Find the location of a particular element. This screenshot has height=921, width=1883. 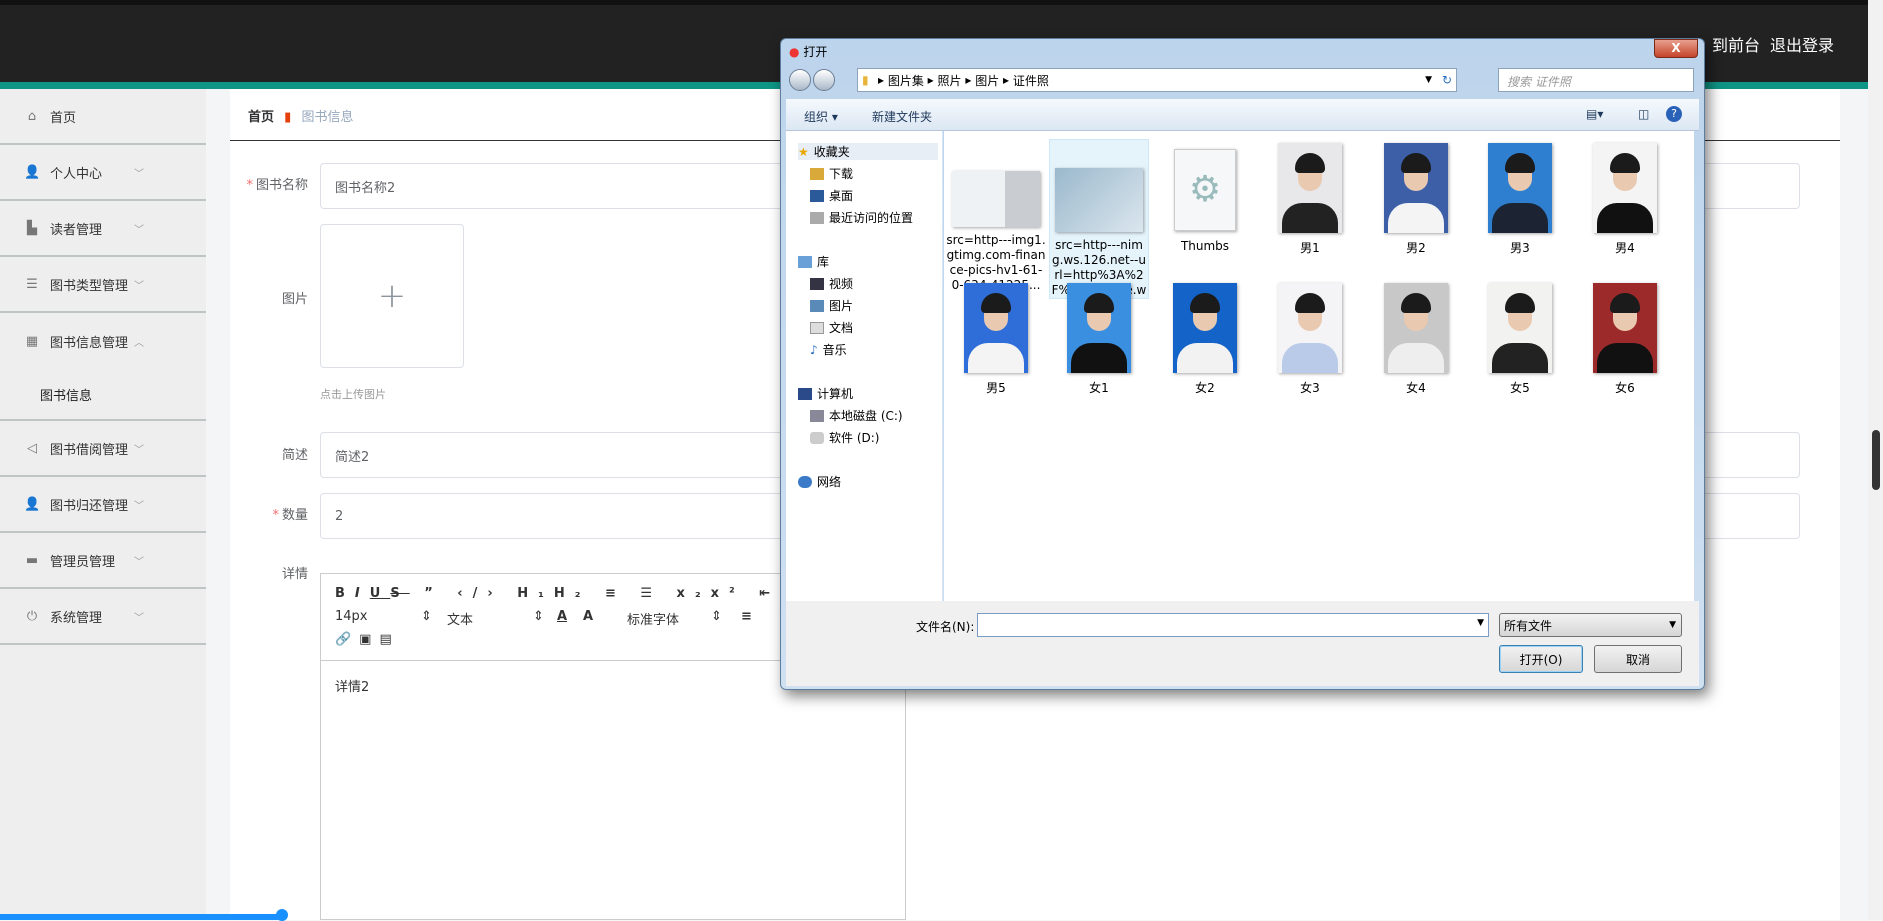

logout-link: 退出登录 is located at coordinates (1802, 44).